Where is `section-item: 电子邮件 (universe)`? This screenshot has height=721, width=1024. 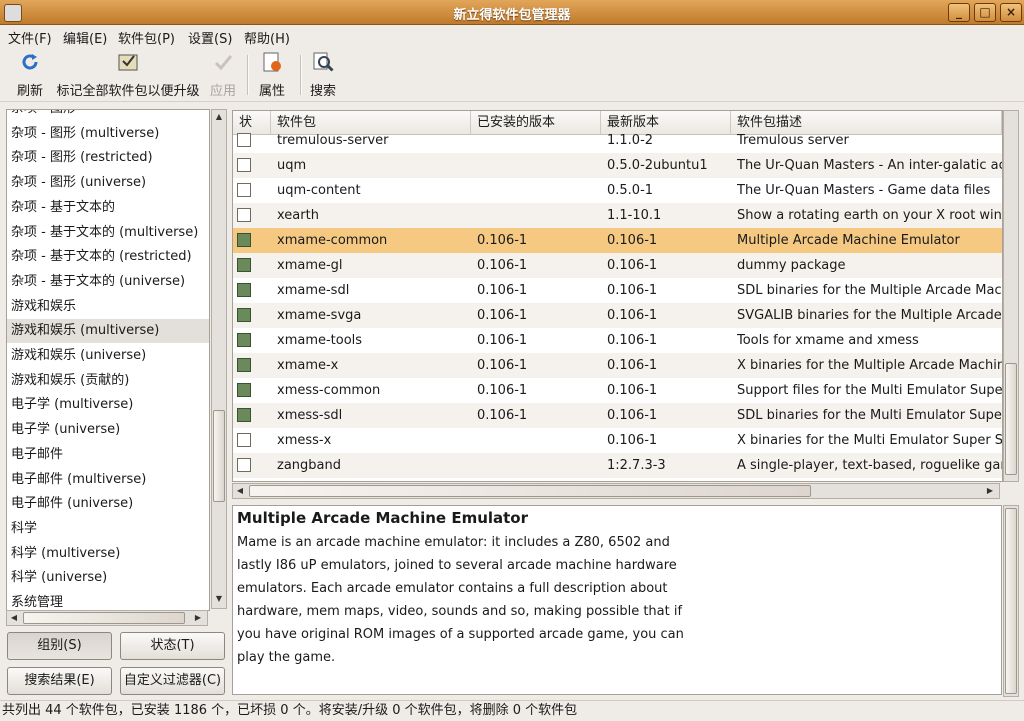 section-item: 电子邮件 (universe) is located at coordinates (108, 504).